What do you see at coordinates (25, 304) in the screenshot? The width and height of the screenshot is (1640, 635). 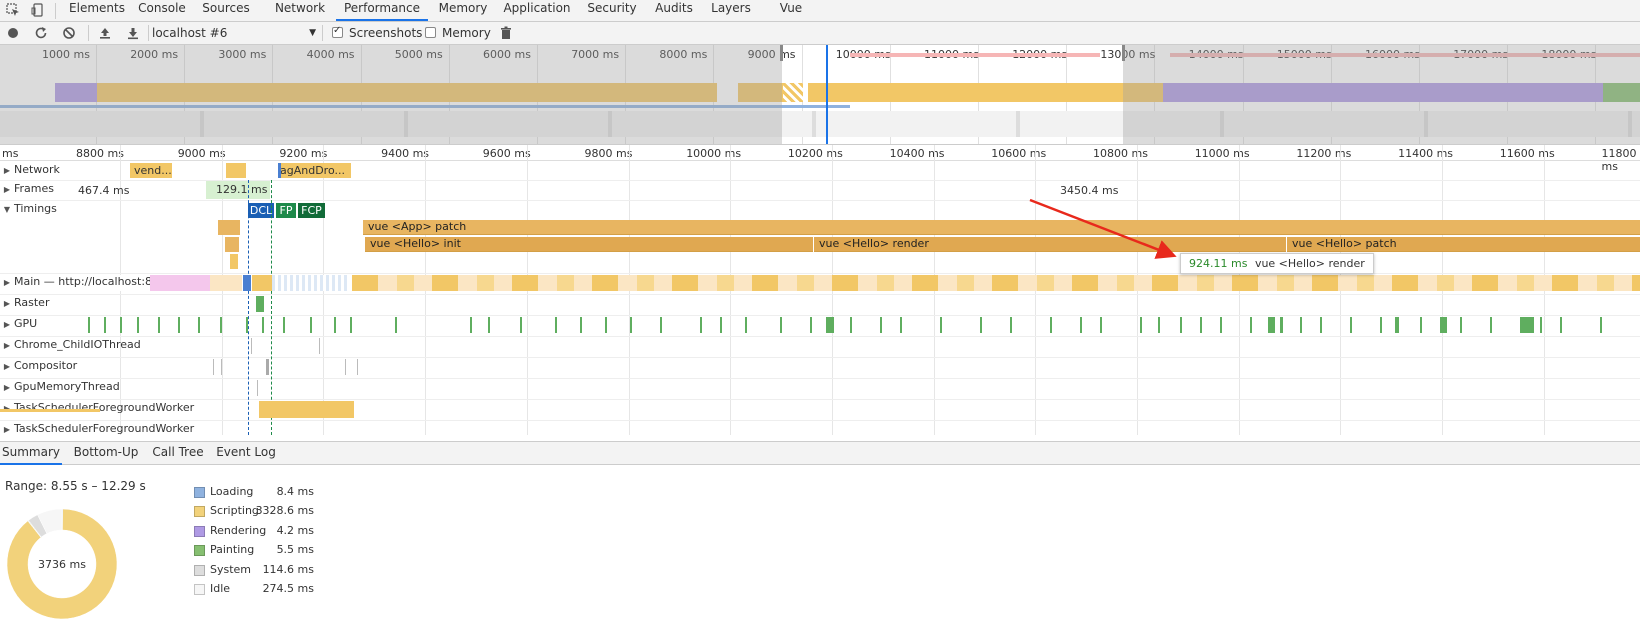 I see `track-raster: ▶ Raster` at bounding box center [25, 304].